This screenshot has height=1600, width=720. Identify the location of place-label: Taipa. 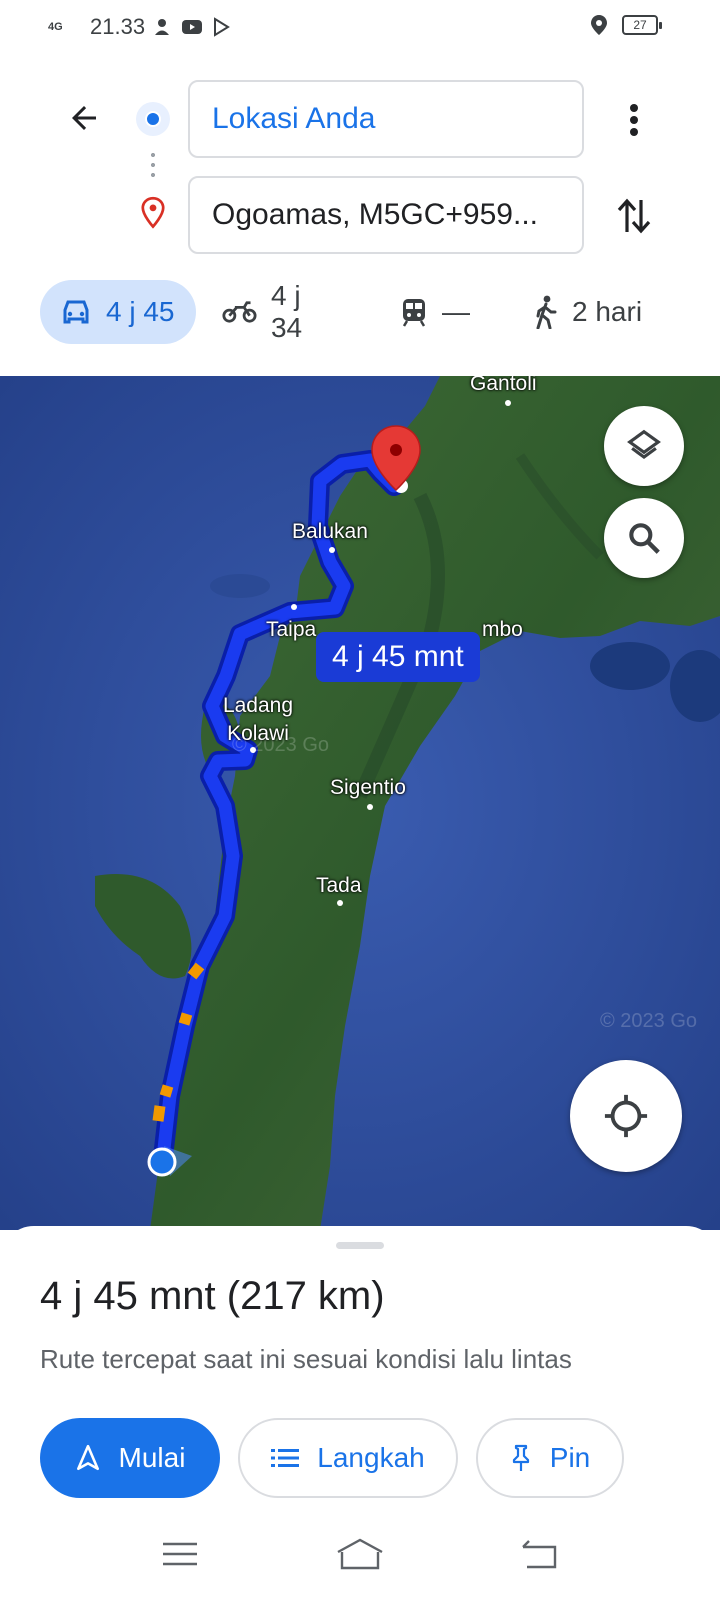
(291, 629).